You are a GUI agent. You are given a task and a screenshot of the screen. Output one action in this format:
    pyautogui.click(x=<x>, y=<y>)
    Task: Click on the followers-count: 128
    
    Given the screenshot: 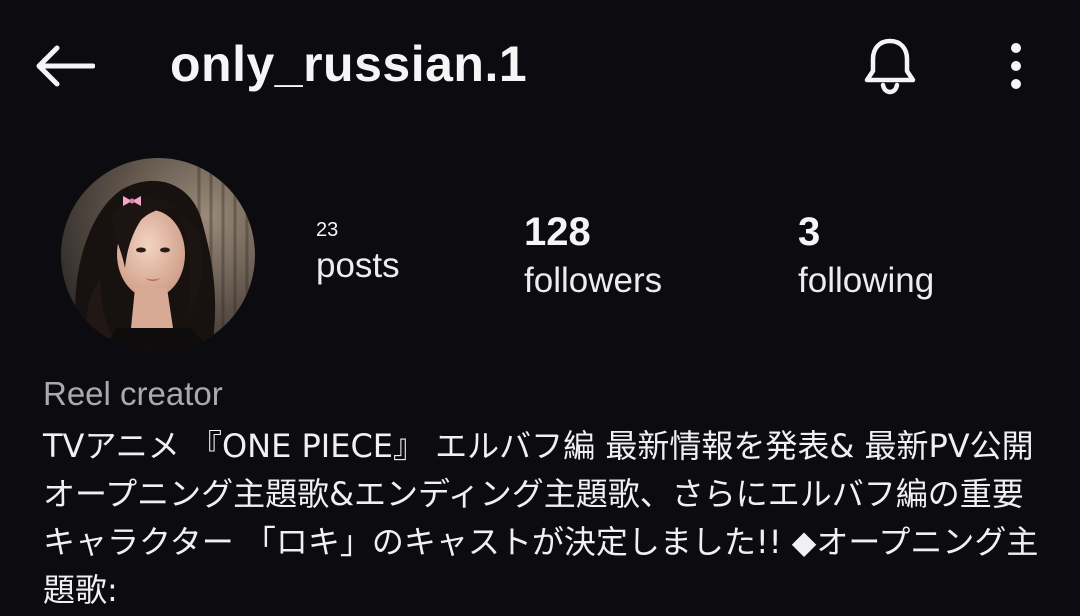 What is the action you would take?
    pyautogui.click(x=557, y=232)
    